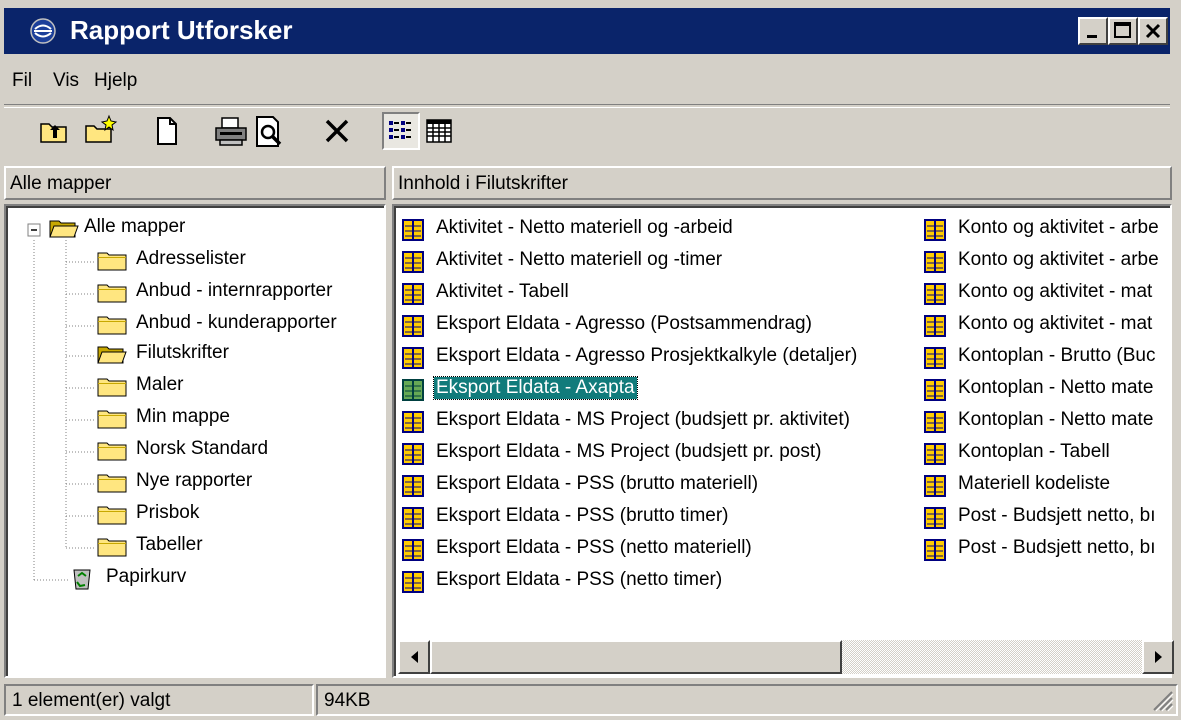  I want to click on list-item-label: Materiell kodeliste, so click(1034, 483).